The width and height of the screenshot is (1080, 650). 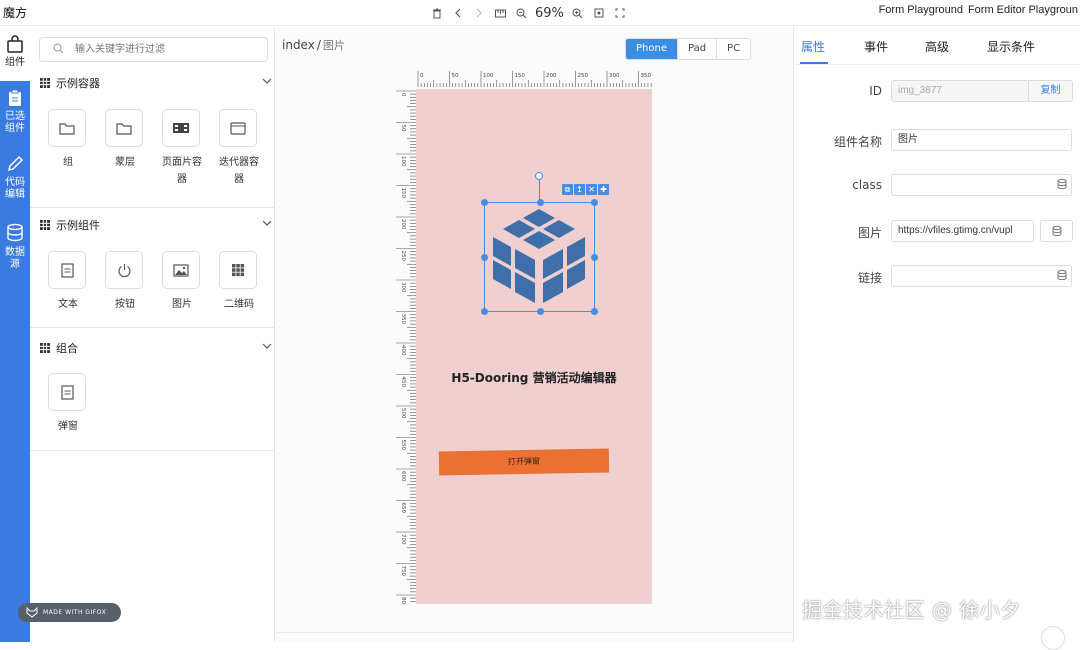 I want to click on ruler-label: 300, so click(x=614, y=76).